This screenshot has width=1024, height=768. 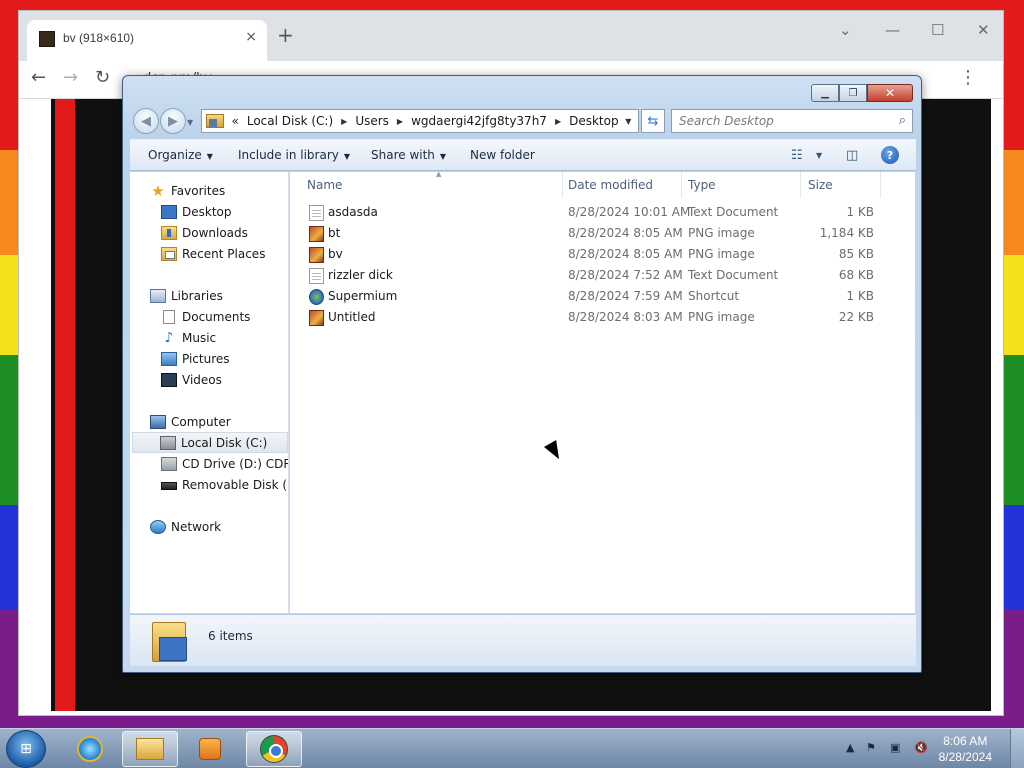 What do you see at coordinates (191, 379) in the screenshot?
I see `nav-item-videos: Videos` at bounding box center [191, 379].